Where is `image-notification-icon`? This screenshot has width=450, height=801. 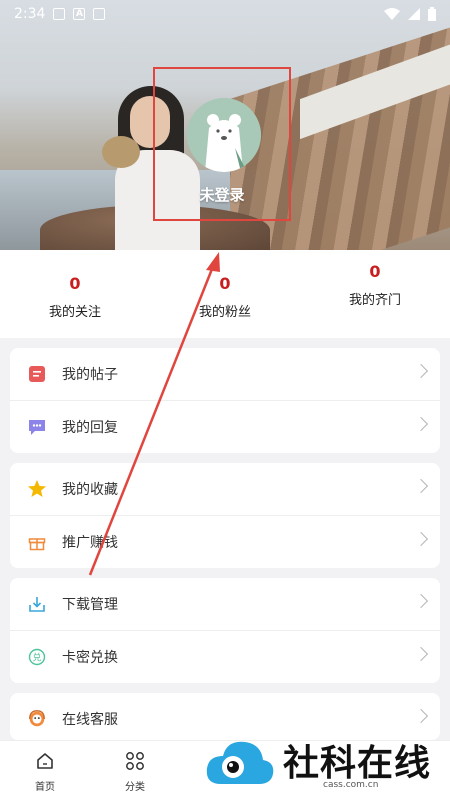 image-notification-icon is located at coordinates (59, 14).